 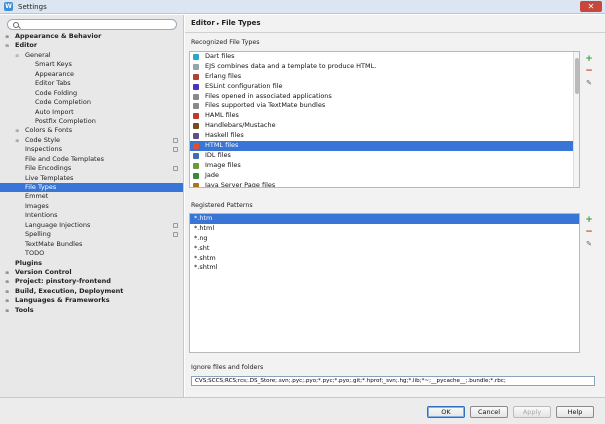 I want to click on file-type-row: Dart files, so click(x=384, y=57).